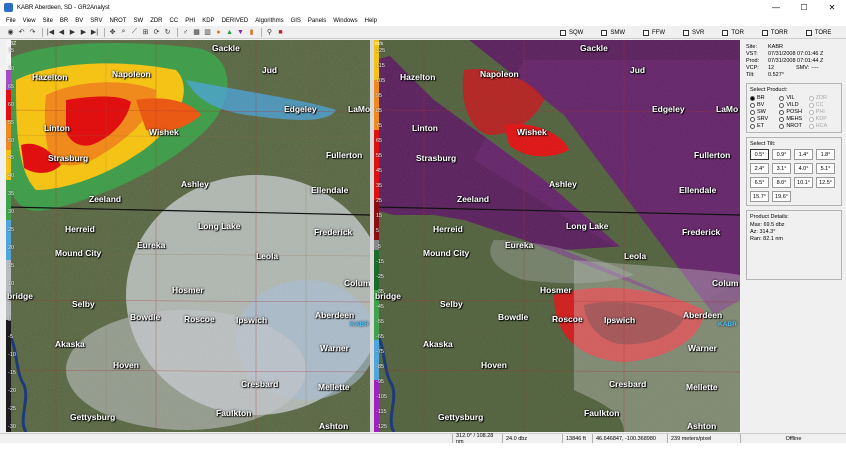  What do you see at coordinates (12, 427) in the screenshot?
I see `scale-tick: -30` at bounding box center [12, 427].